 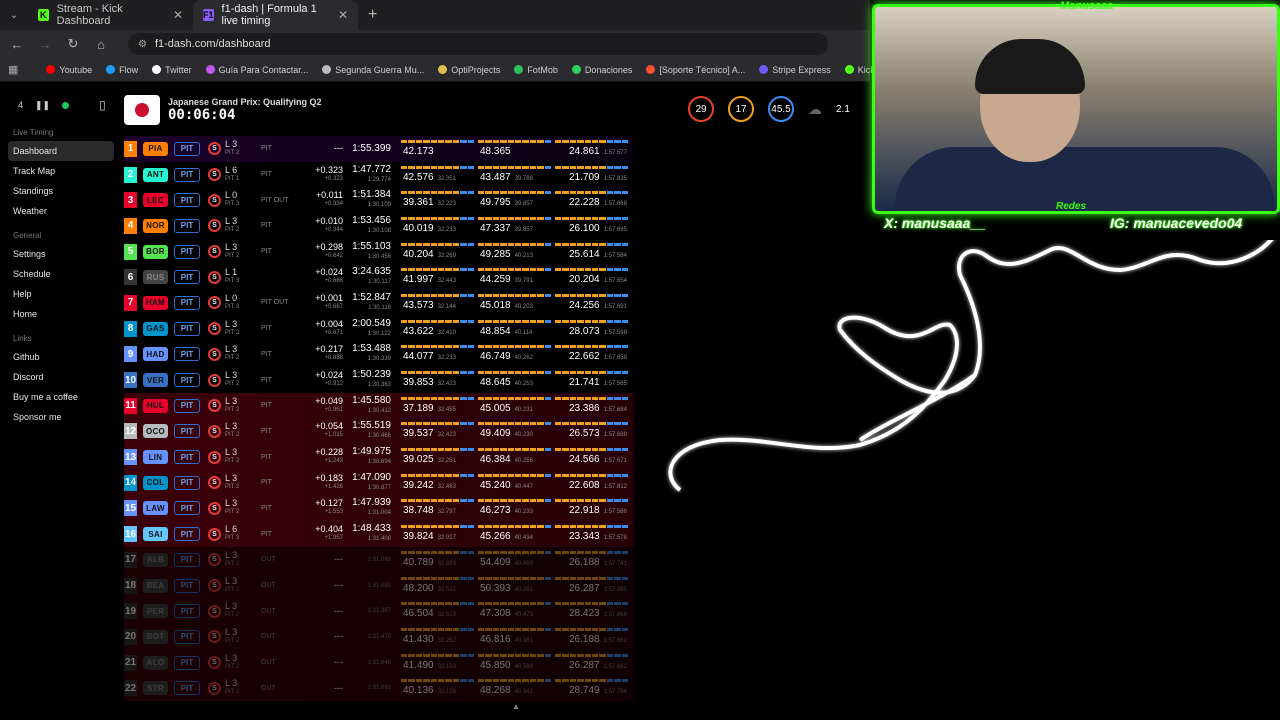 What do you see at coordinates (73, 44) in the screenshot?
I see `reload-icon: ↻` at bounding box center [73, 44].